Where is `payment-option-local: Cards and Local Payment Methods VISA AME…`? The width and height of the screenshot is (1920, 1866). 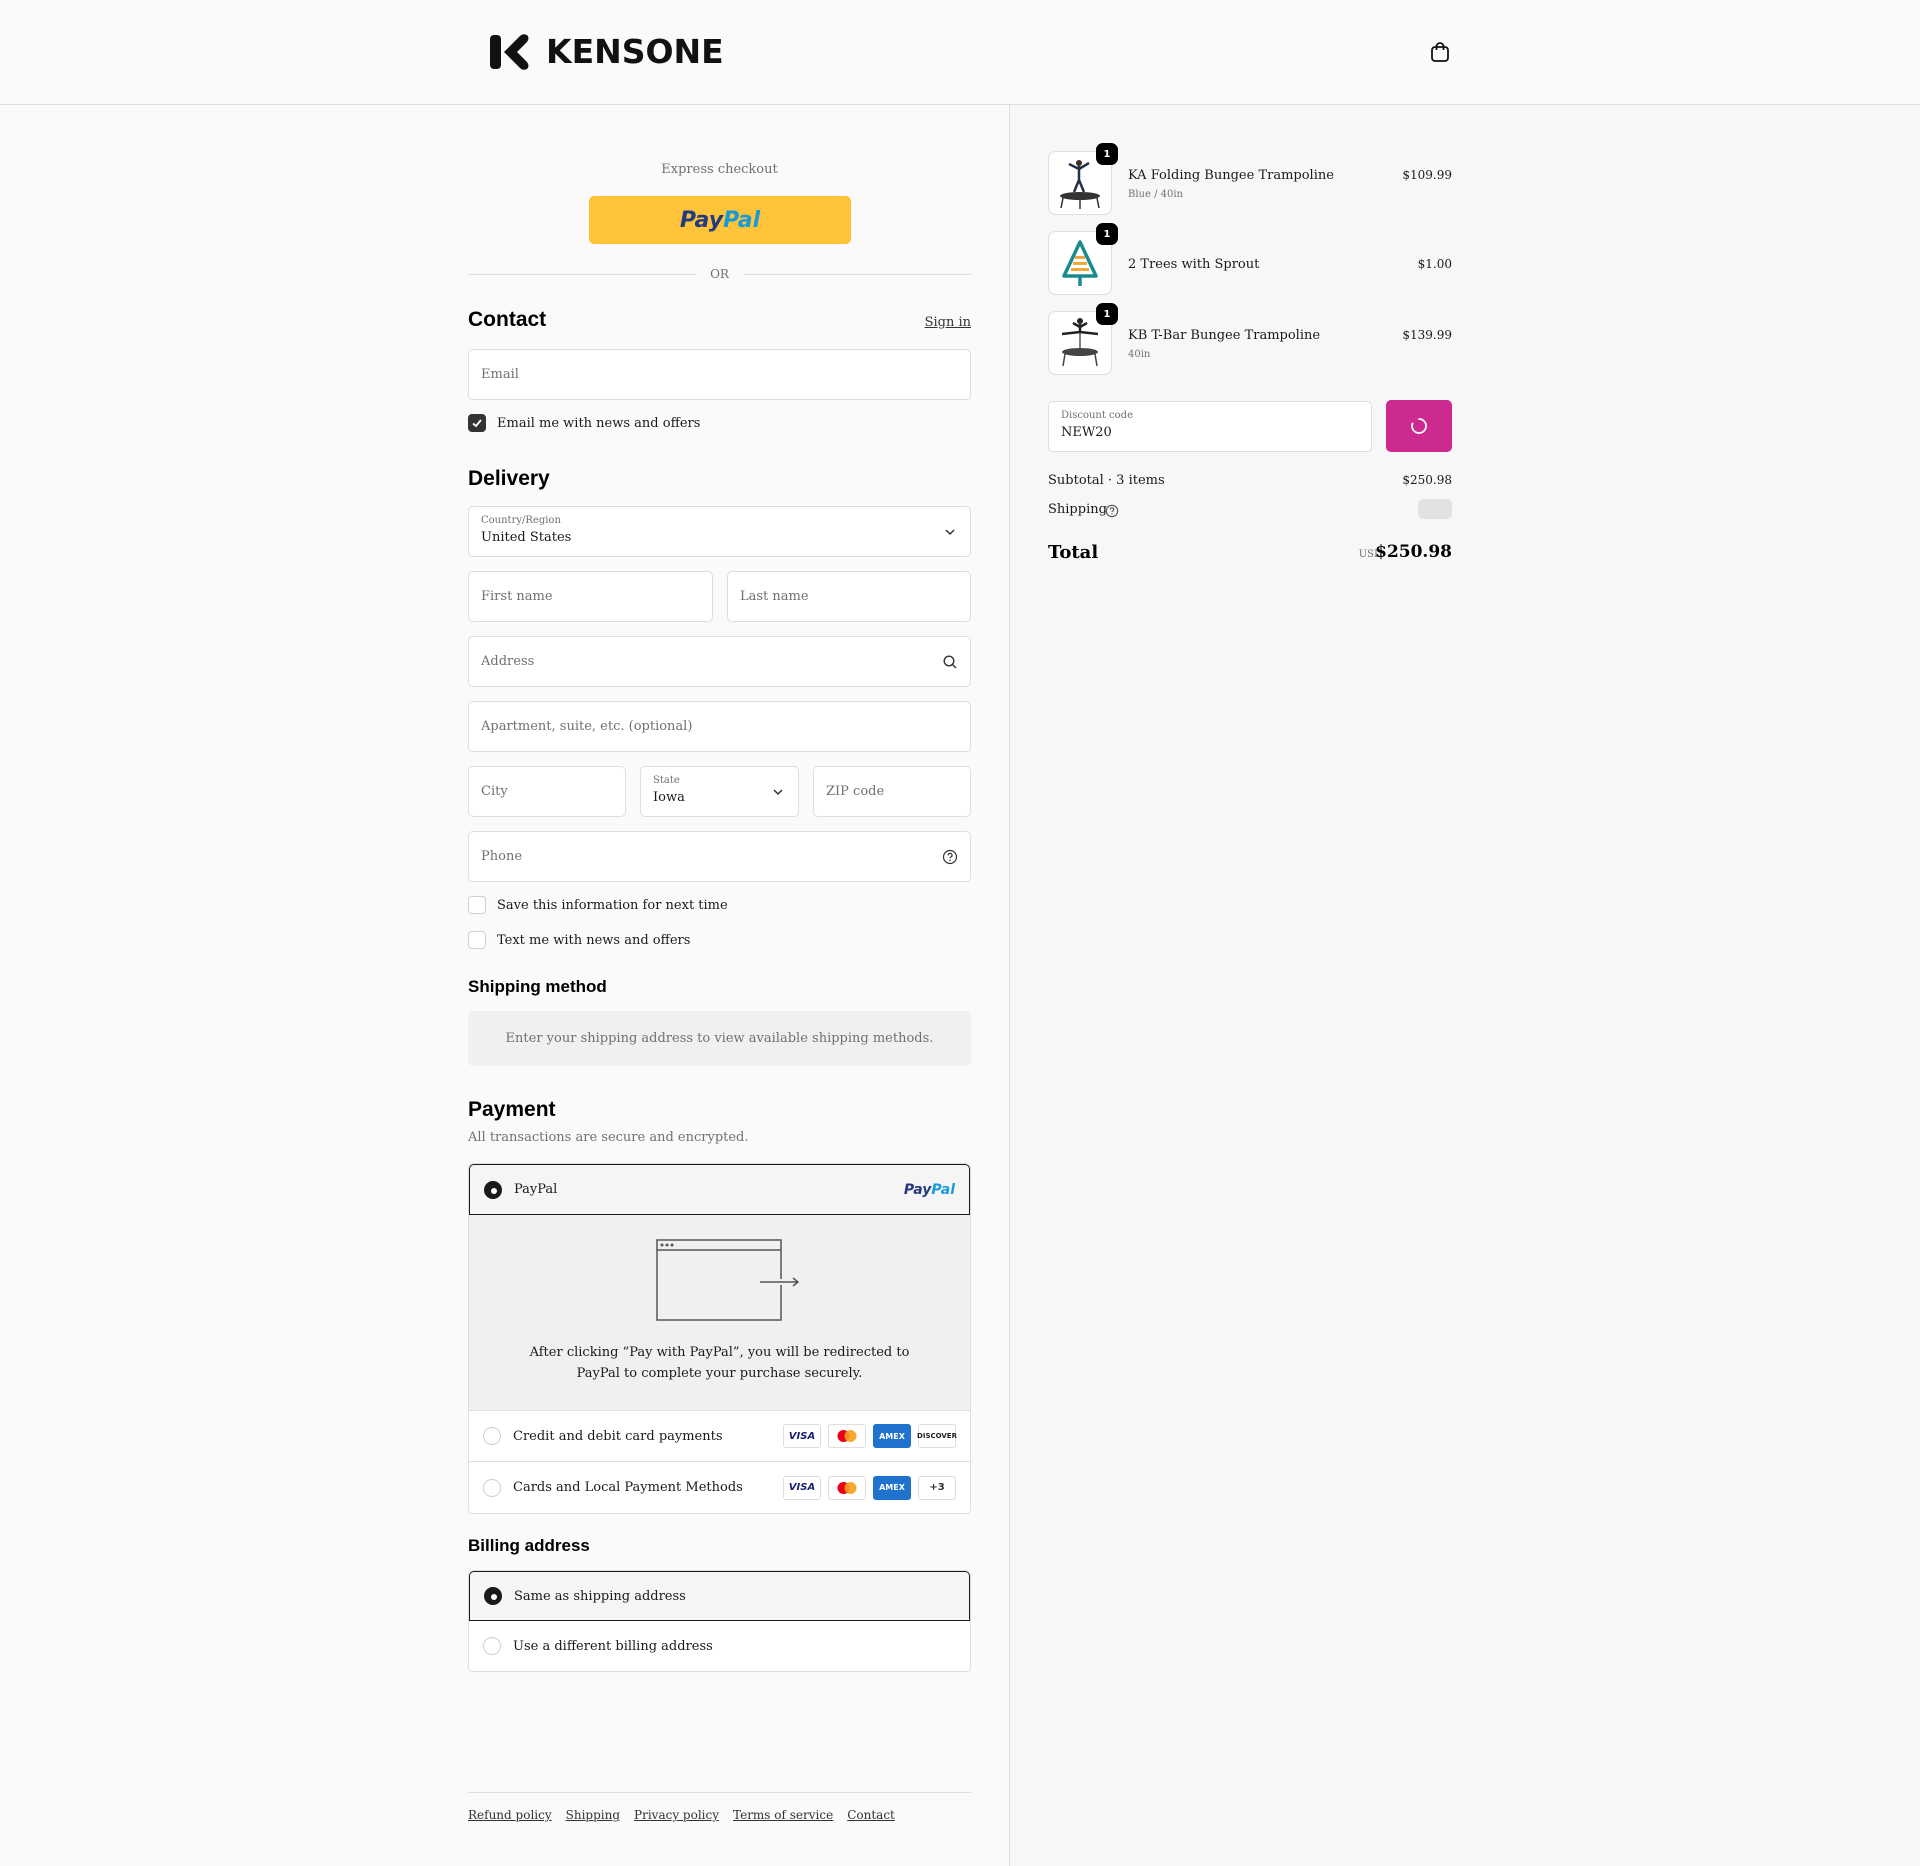 payment-option-local: Cards and Local Payment Methods VISA AME… is located at coordinates (719, 1487).